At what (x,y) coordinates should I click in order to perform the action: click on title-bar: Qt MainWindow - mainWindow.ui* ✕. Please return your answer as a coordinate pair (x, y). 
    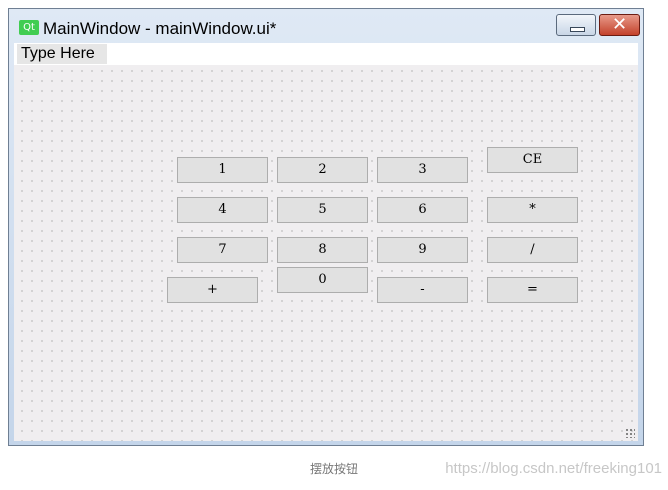
    Looking at the image, I should click on (326, 26).